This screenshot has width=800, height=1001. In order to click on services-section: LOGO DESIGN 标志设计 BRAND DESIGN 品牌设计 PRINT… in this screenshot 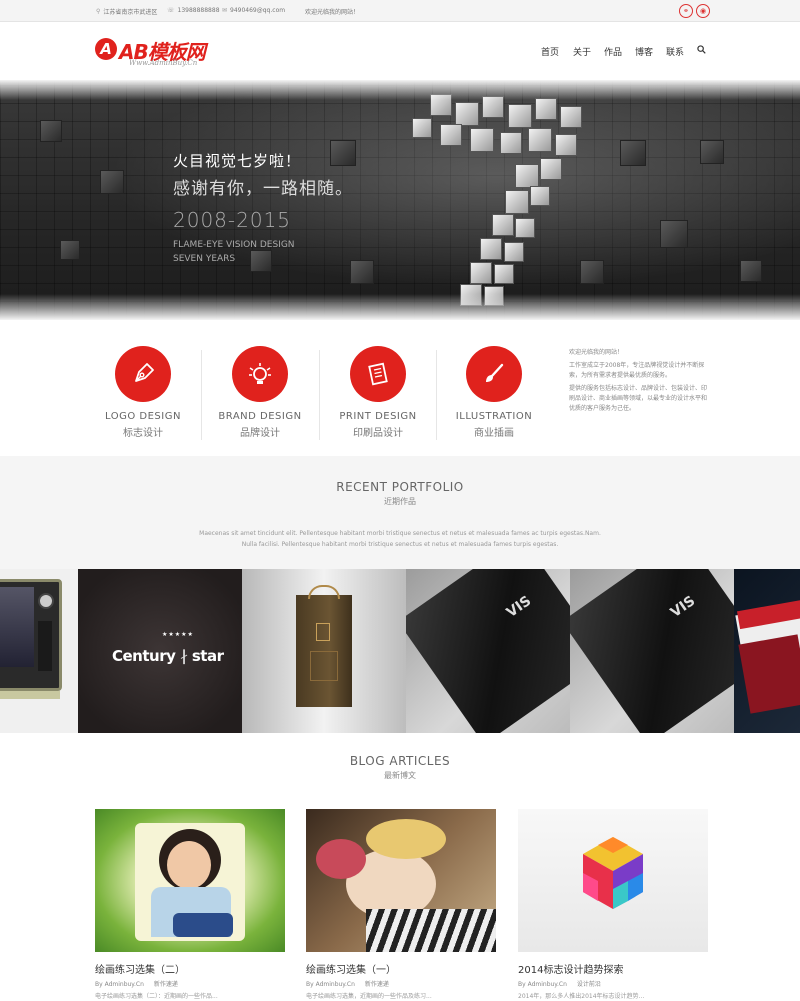, I will do `click(400, 388)`.